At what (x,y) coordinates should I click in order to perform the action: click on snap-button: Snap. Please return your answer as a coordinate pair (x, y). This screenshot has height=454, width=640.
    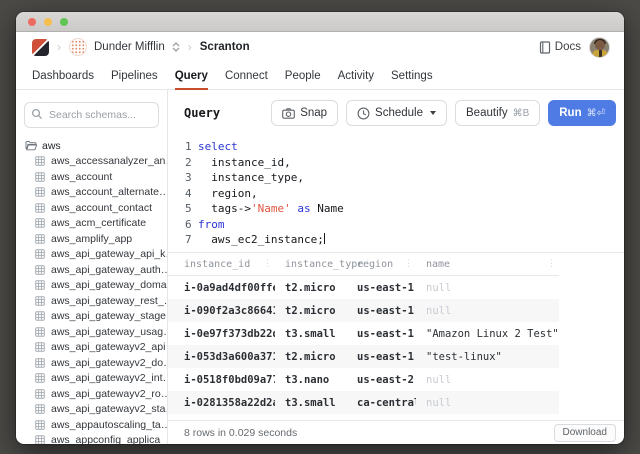
    Looking at the image, I should click on (305, 113).